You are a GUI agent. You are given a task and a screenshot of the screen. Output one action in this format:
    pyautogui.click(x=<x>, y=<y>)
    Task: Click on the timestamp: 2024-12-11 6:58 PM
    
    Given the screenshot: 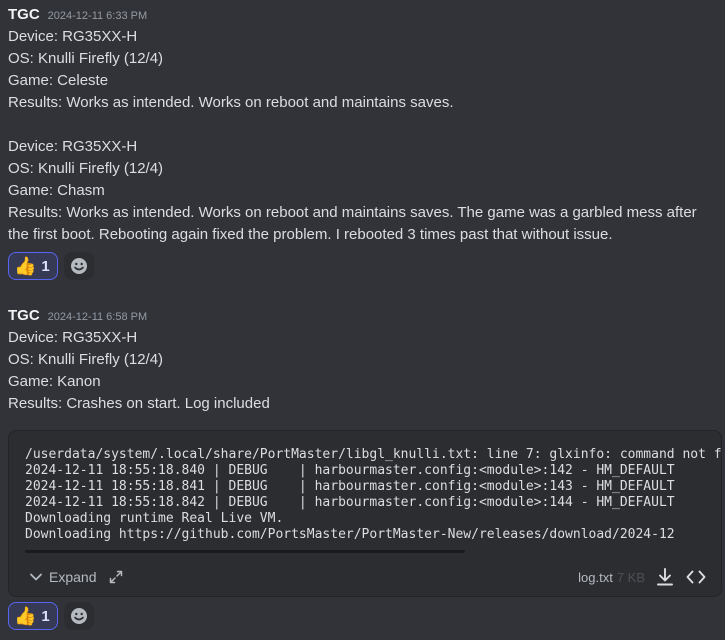 What is the action you would take?
    pyautogui.click(x=97, y=317)
    